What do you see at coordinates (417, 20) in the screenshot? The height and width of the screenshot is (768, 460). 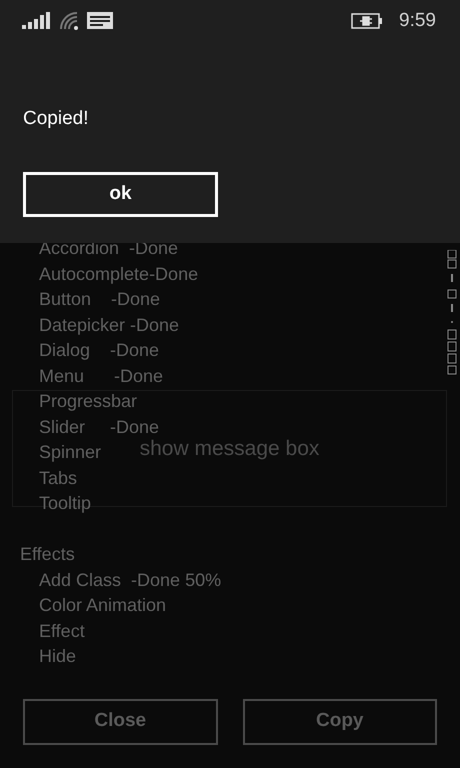 I see `clock-time: 9:59` at bounding box center [417, 20].